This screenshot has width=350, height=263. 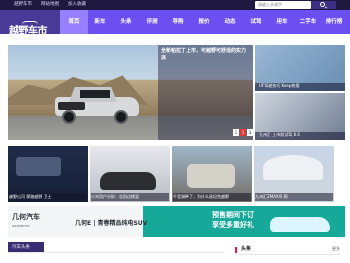 I want to click on suv-rear-wheel, so click(x=121, y=117).